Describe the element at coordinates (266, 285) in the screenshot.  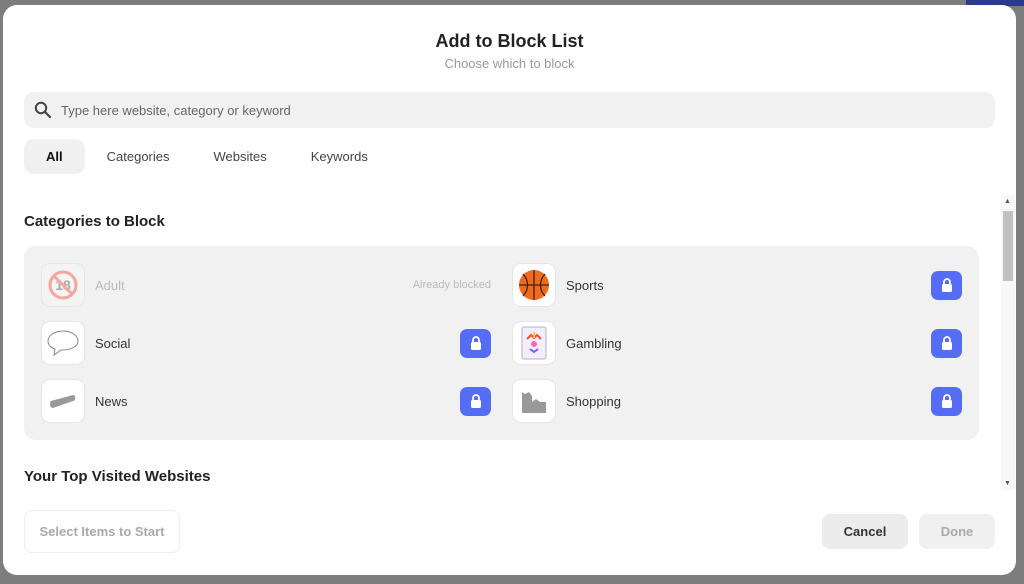
I see `category-adult: 18 Adult Already blocked` at that location.